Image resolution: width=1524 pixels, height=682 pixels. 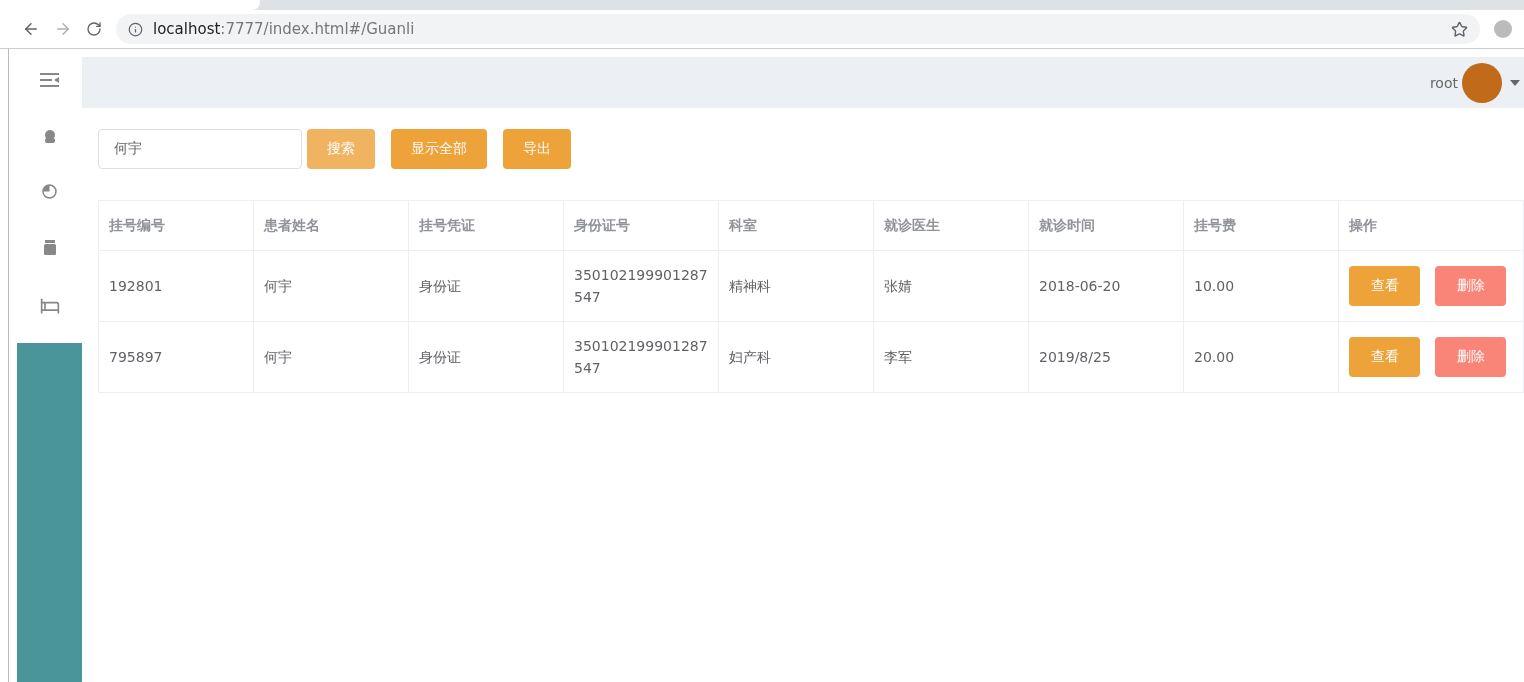 I want to click on avatar, so click(x=1482, y=82).